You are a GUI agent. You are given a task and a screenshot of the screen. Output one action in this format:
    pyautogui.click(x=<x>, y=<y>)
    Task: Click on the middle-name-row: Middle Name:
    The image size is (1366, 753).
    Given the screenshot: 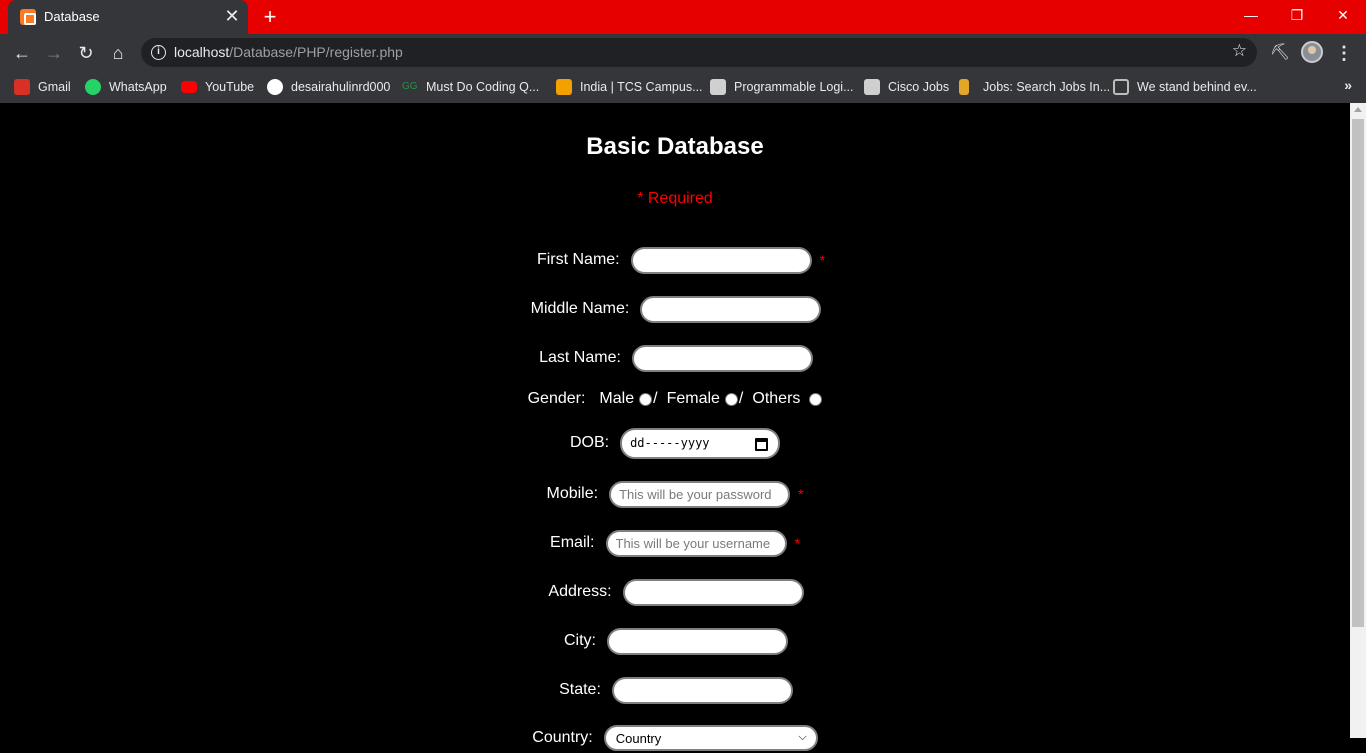 What is the action you would take?
    pyautogui.click(x=675, y=309)
    